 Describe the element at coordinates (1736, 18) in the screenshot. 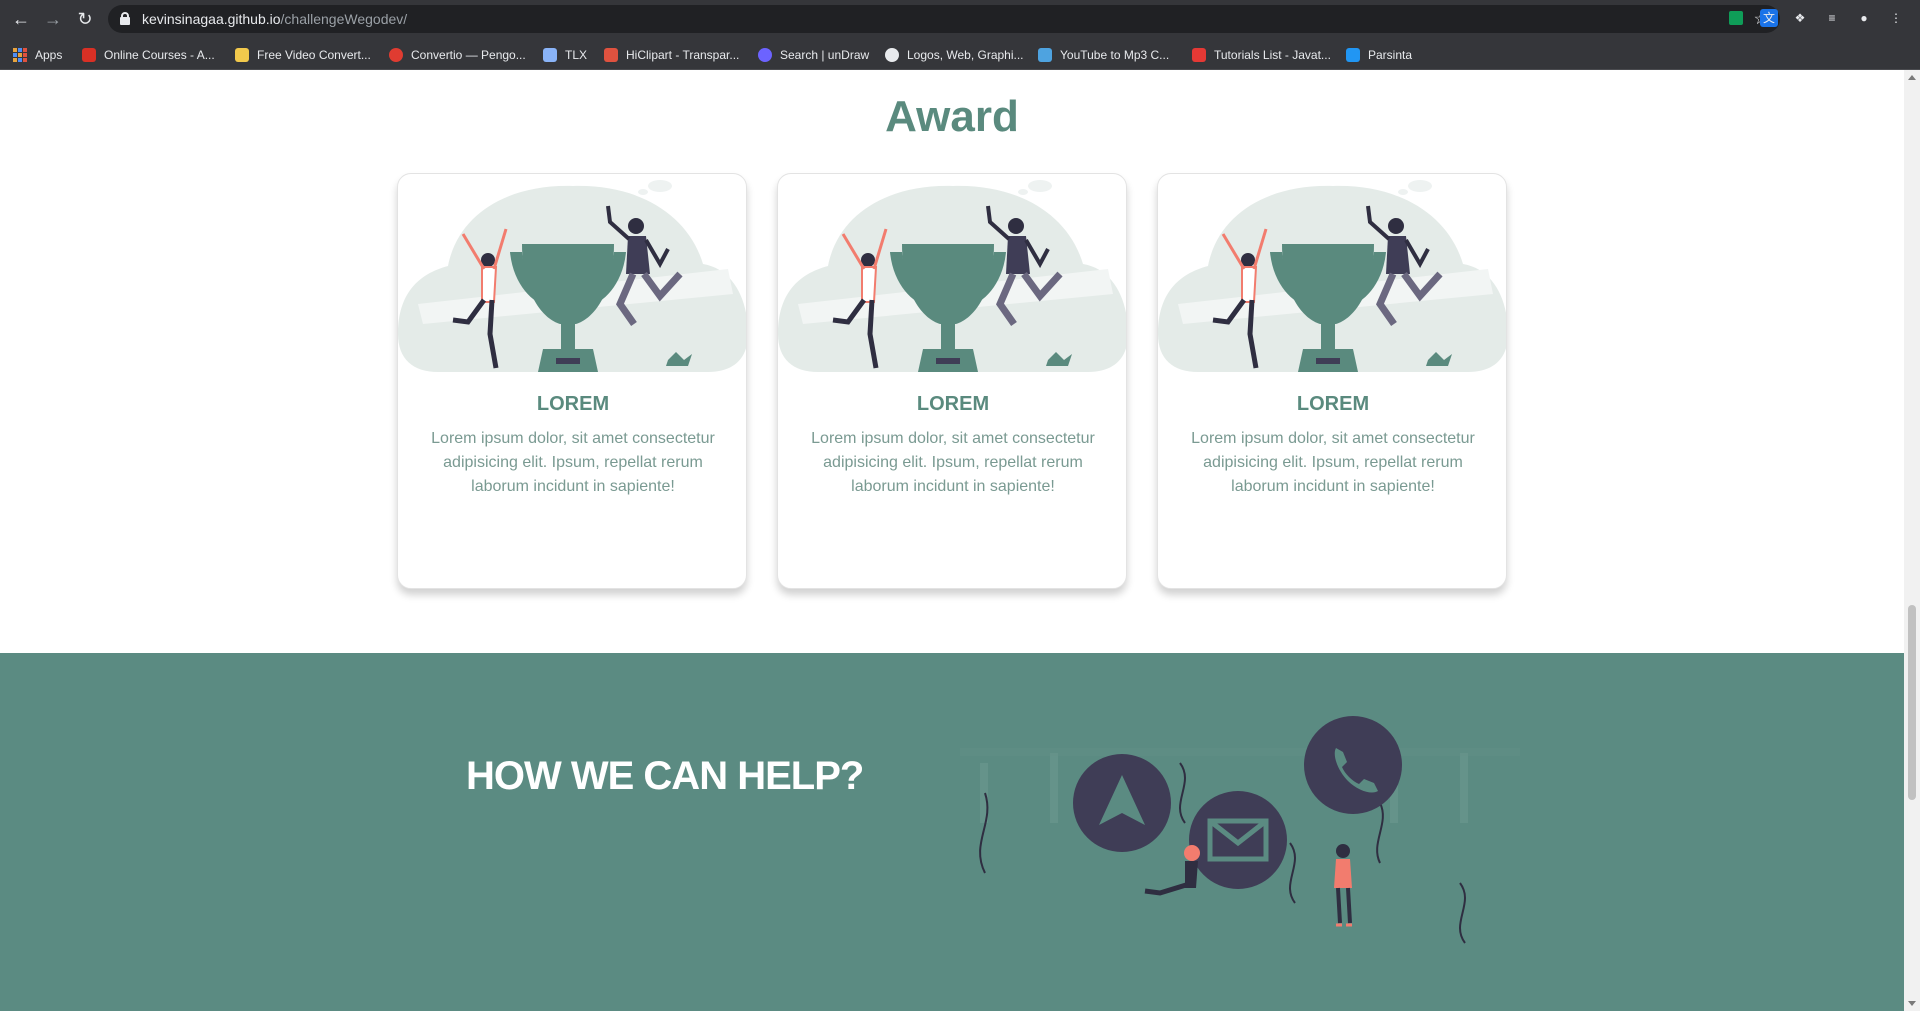

I see `sheets-extension-icon` at that location.